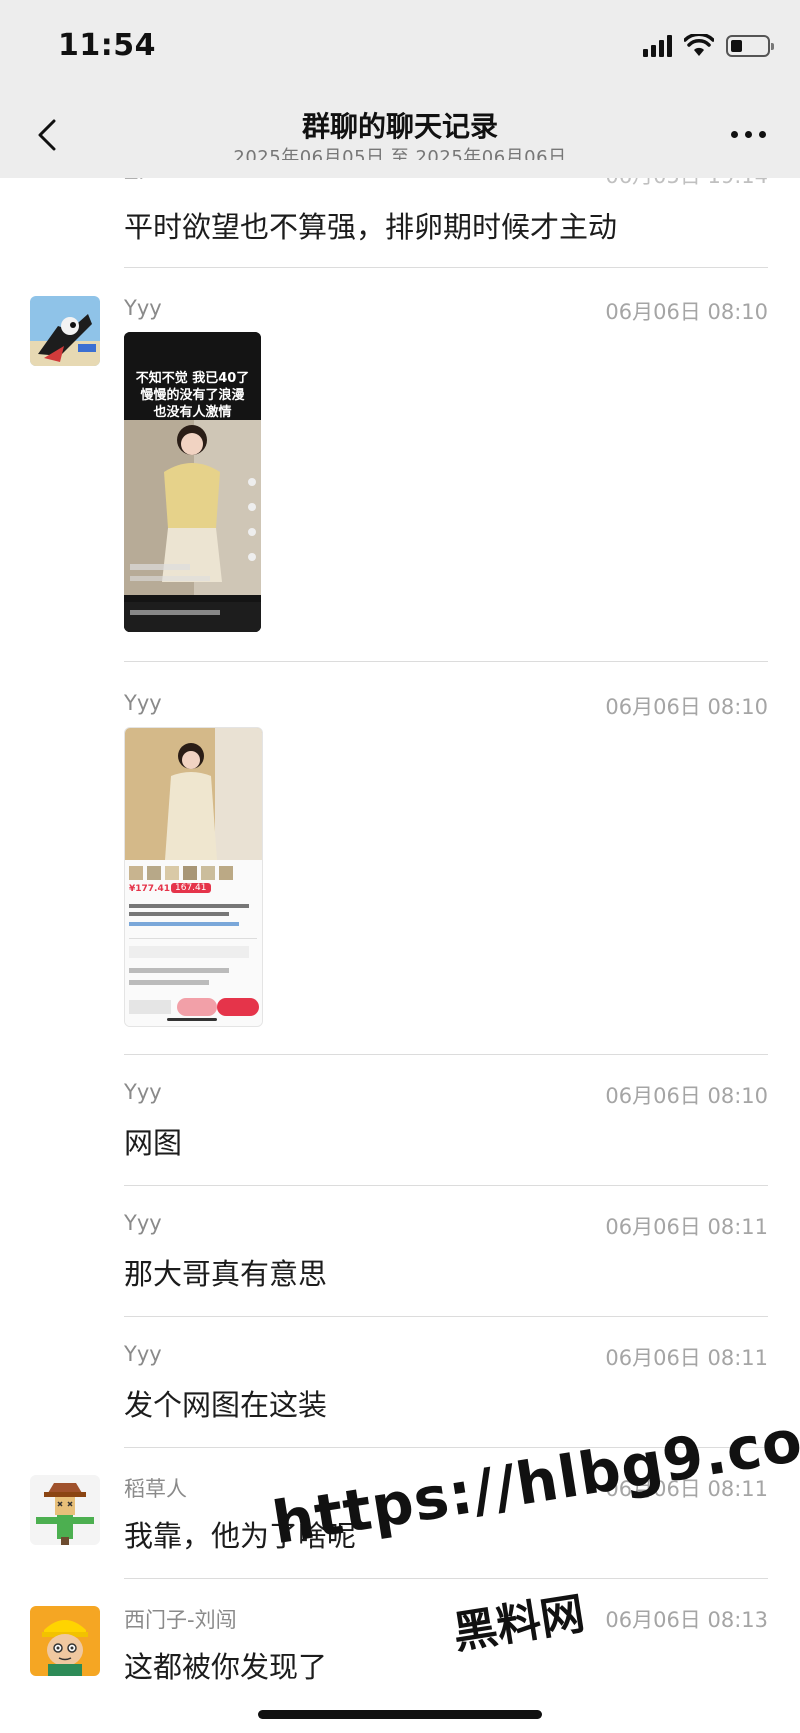  What do you see at coordinates (225, 1665) in the screenshot?
I see `message-text: 这都被你发现了` at bounding box center [225, 1665].